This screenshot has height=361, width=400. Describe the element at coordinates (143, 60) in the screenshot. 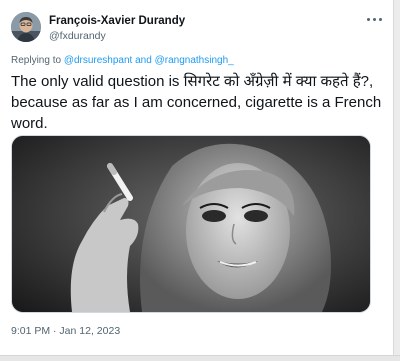

I see `mention-joiner: and` at that location.